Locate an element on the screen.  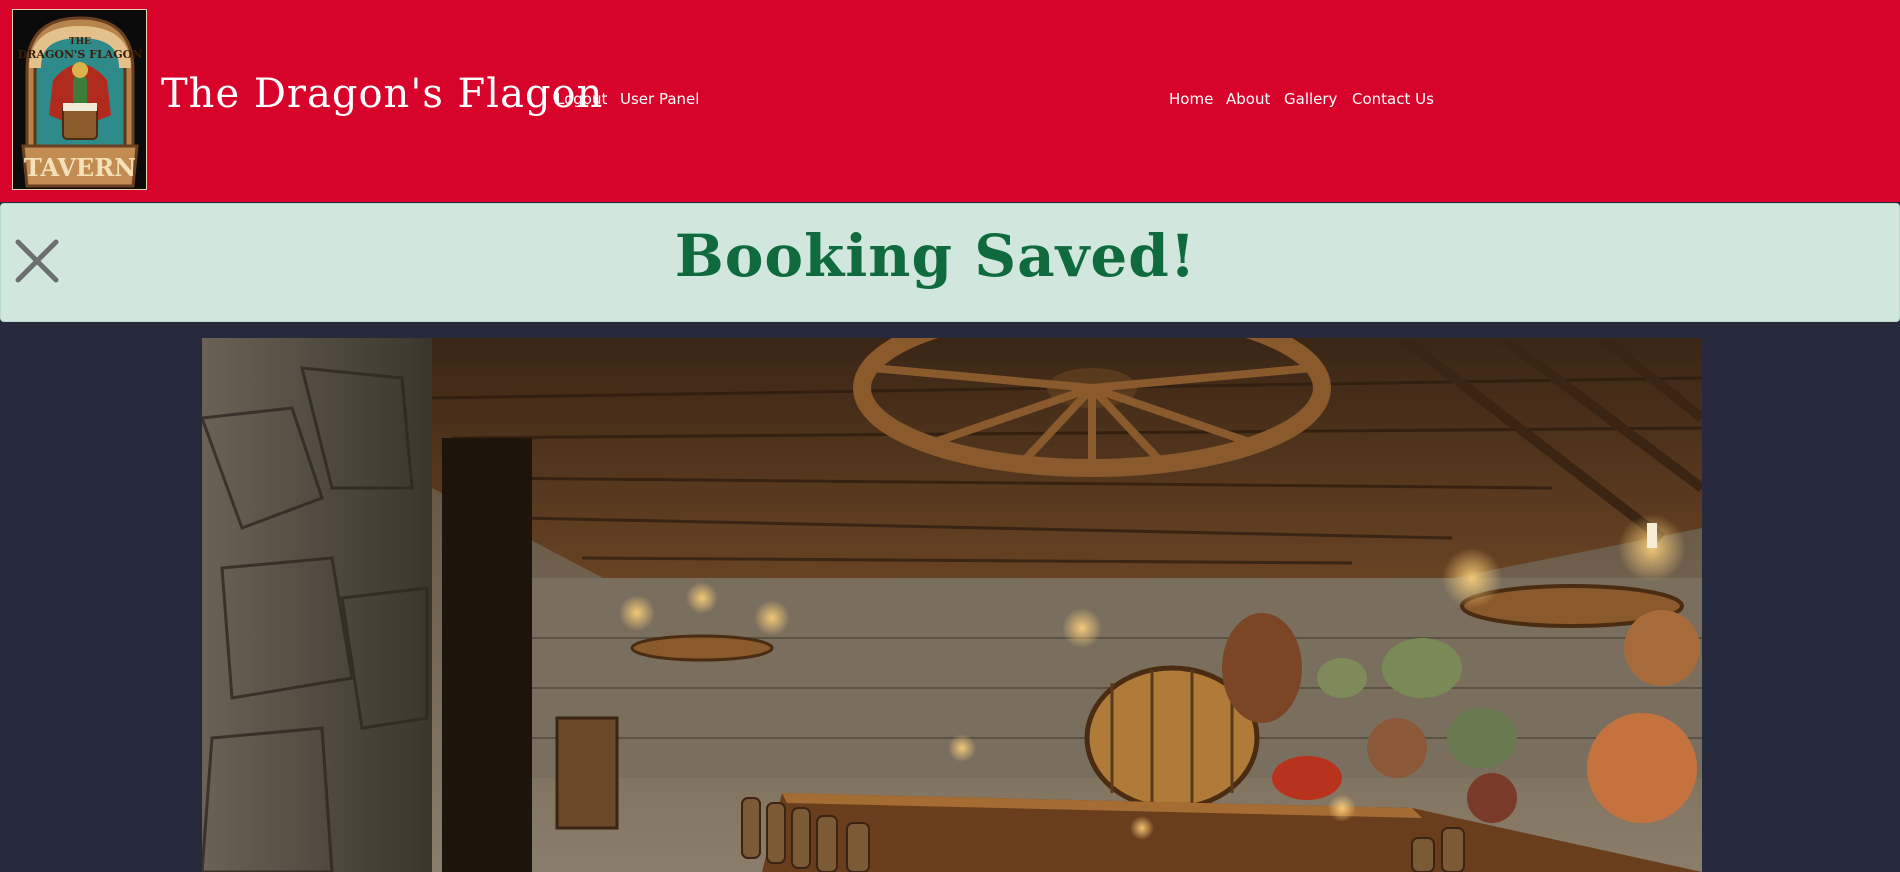
nav-home-link: Home is located at coordinates (1191, 99).